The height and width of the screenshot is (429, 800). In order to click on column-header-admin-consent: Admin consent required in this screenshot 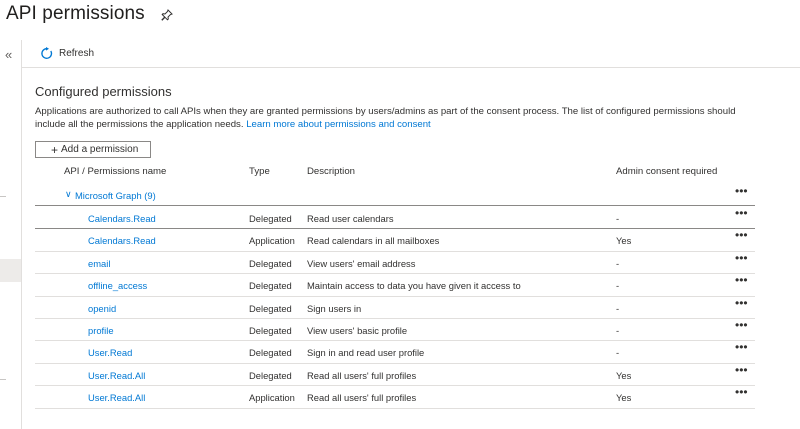, I will do `click(666, 173)`.